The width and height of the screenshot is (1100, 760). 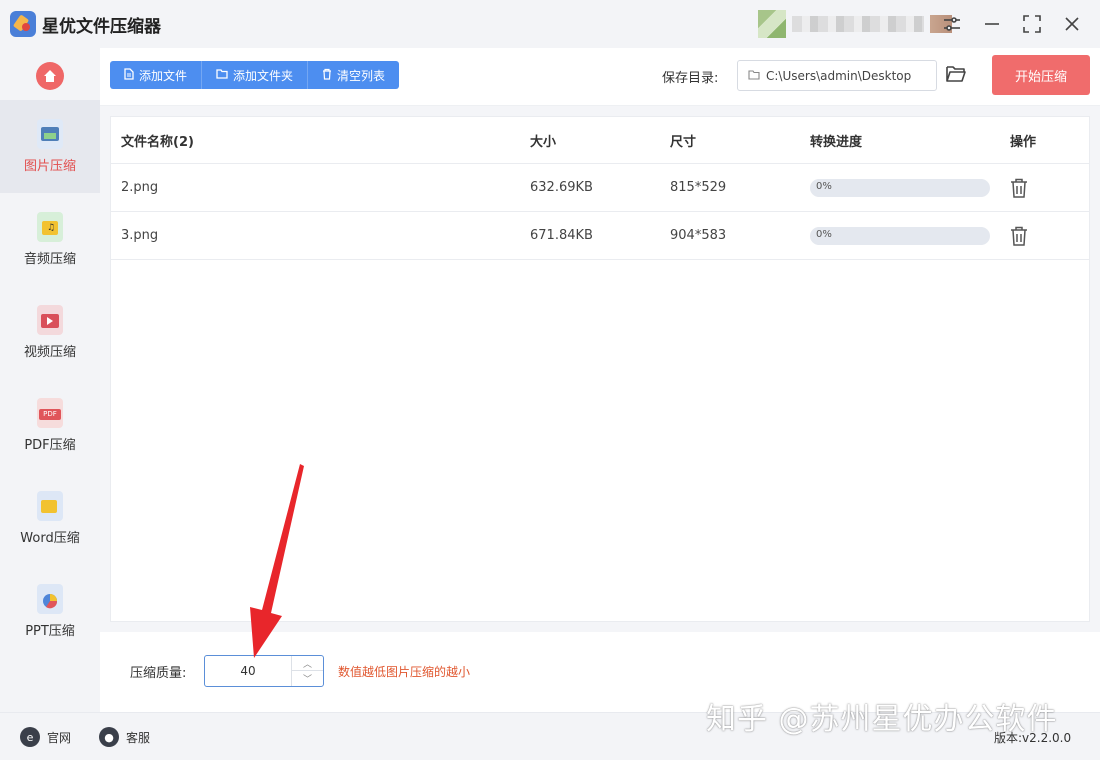 I want to click on title-bar: 星优文件压缩器, so click(x=550, y=24).